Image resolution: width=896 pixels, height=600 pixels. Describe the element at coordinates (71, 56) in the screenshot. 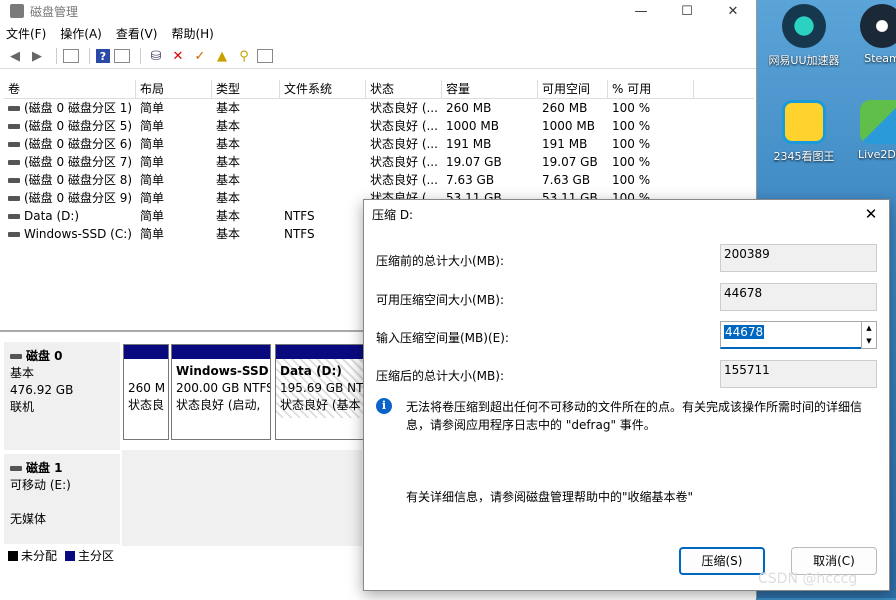

I see `console-tree-icon` at that location.